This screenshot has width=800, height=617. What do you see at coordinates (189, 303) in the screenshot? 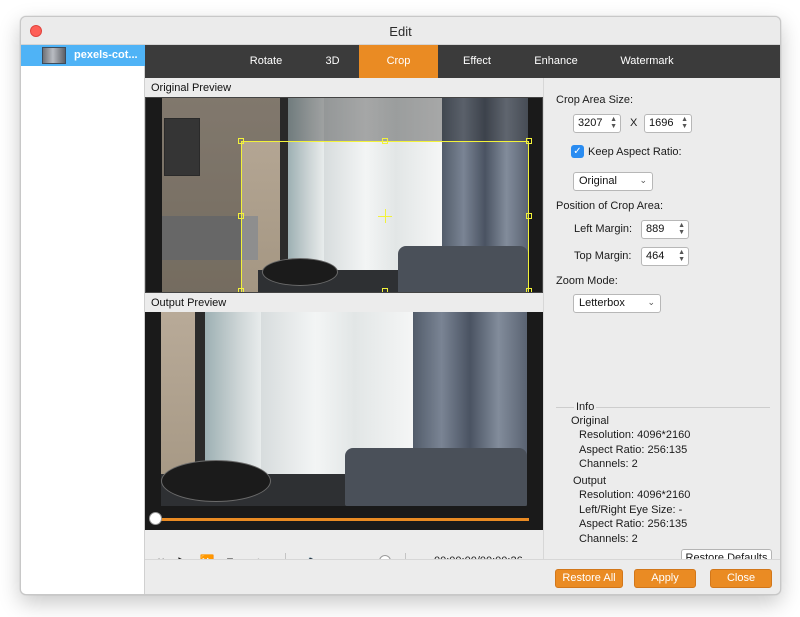
I see `output-preview-label: Output Preview` at bounding box center [189, 303].